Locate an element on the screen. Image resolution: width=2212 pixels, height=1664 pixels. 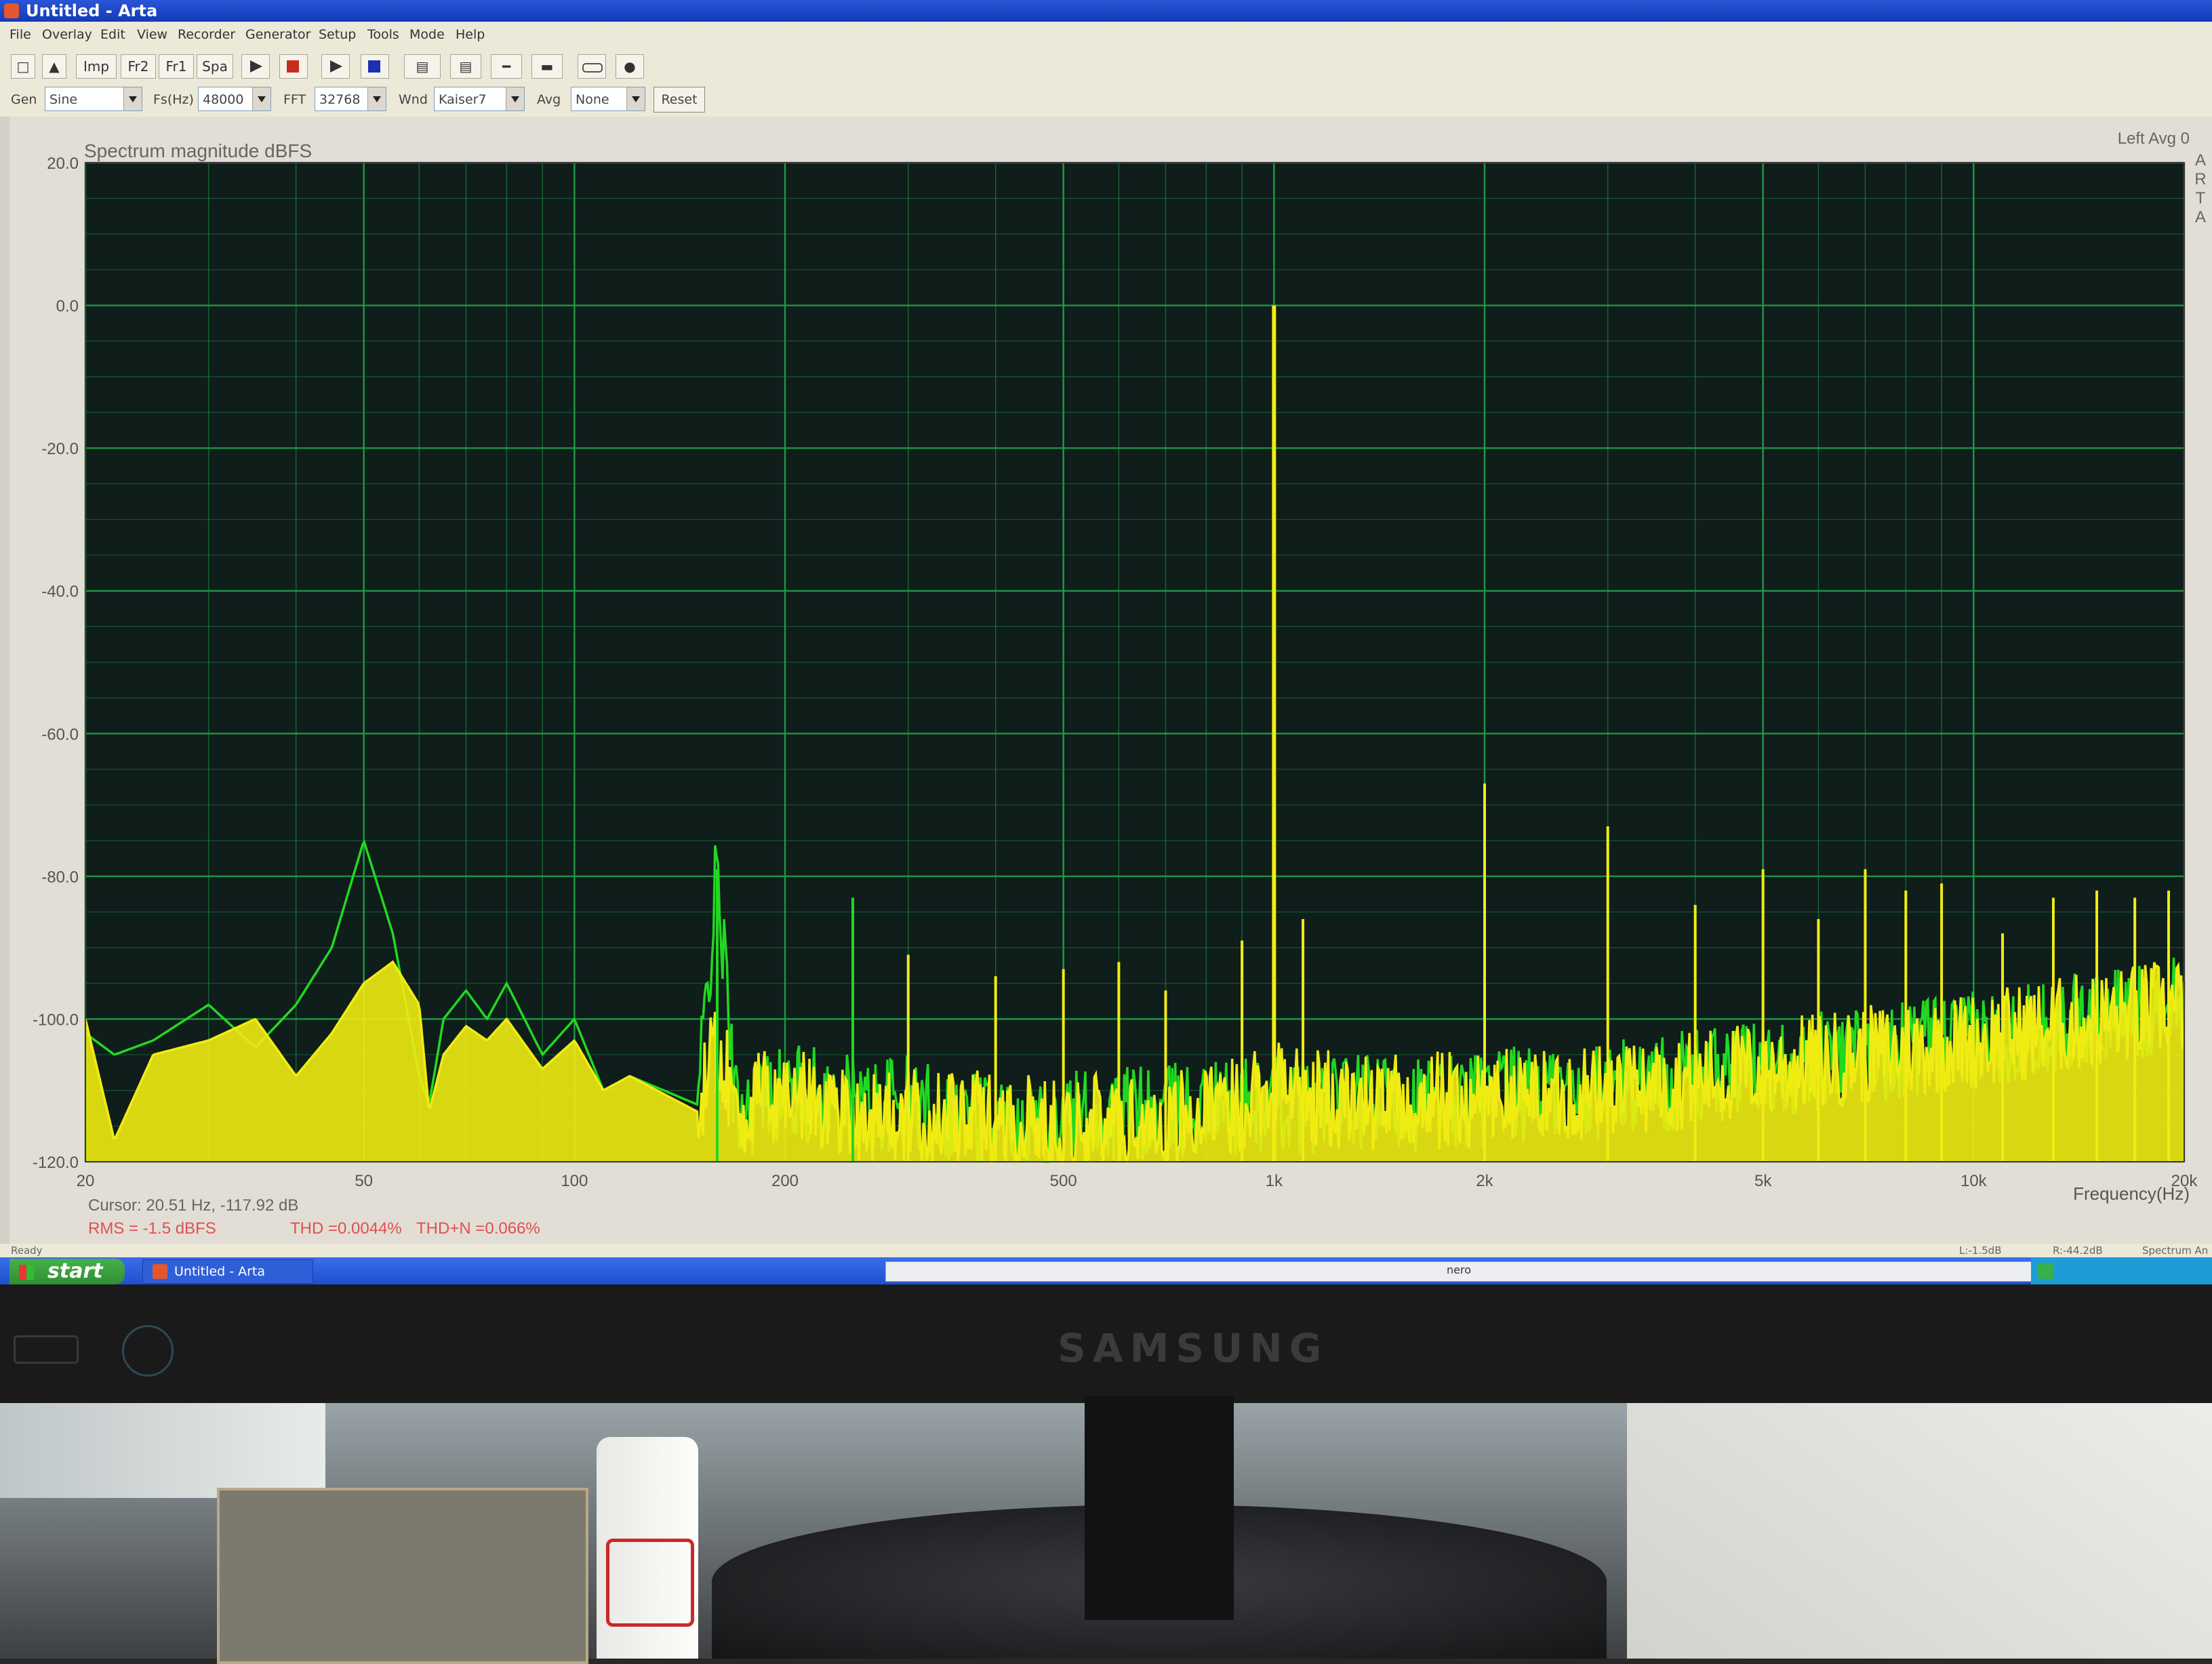
generator-value: Sine is located at coordinates (63, 99).